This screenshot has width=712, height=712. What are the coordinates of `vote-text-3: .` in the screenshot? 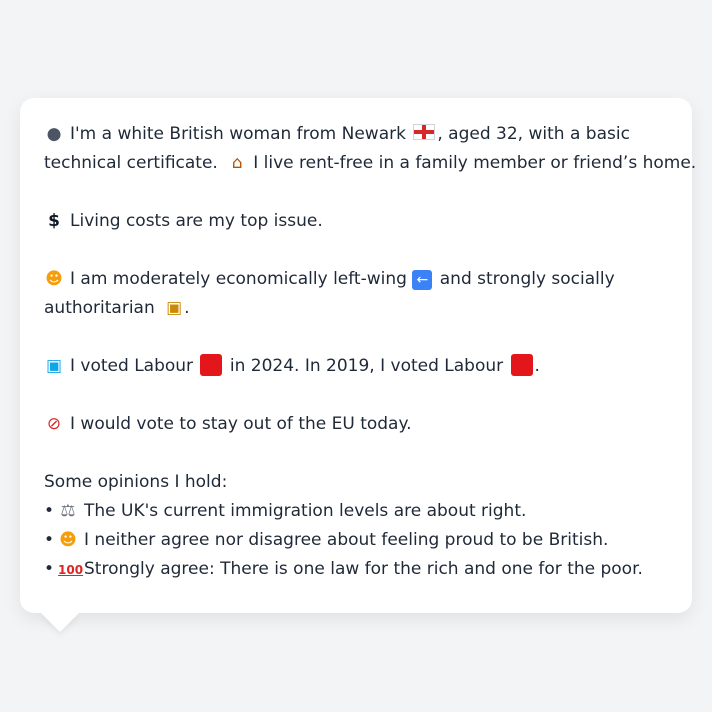 It's located at (537, 366).